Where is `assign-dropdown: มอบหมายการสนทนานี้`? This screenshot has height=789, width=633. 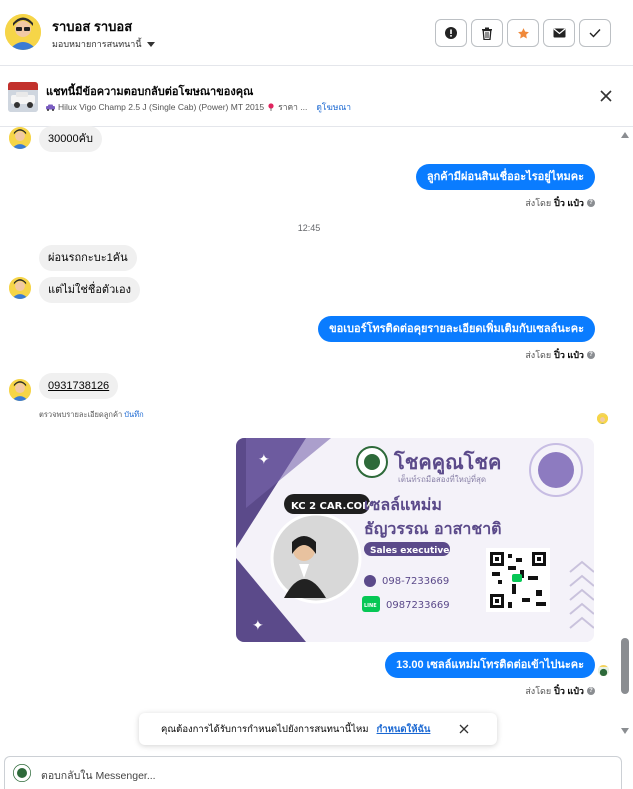 assign-dropdown: มอบหมายการสนทนานี้ is located at coordinates (103, 44).